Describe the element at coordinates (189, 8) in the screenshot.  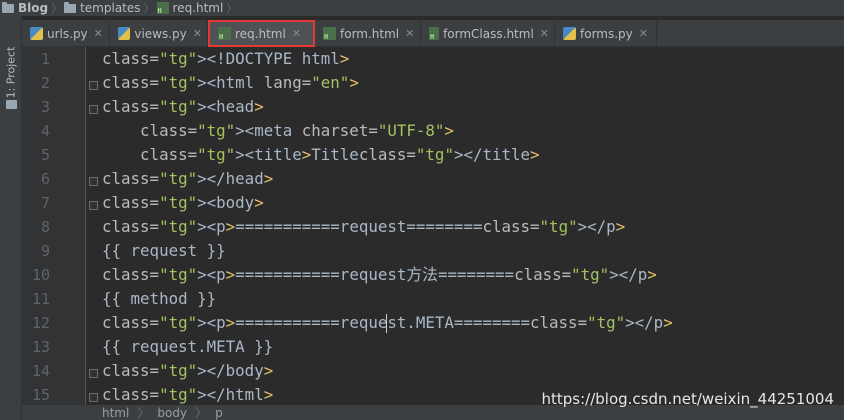
I see `breadcrumb-item-req-html: req.html` at that location.